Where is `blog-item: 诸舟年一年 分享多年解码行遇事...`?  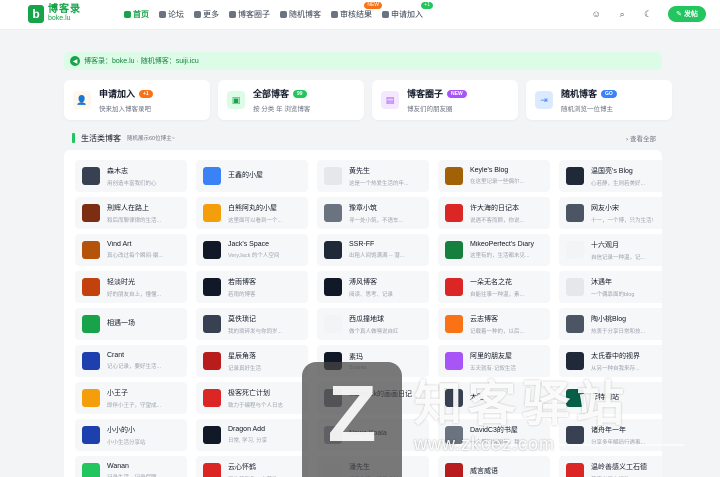 blog-item: 诸舟年一年 分享多年解码行遇事... is located at coordinates (610, 435).